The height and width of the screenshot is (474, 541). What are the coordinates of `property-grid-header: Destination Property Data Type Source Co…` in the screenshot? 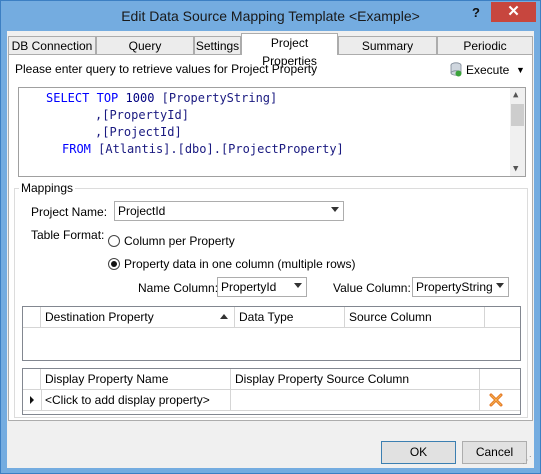 It's located at (271, 317).